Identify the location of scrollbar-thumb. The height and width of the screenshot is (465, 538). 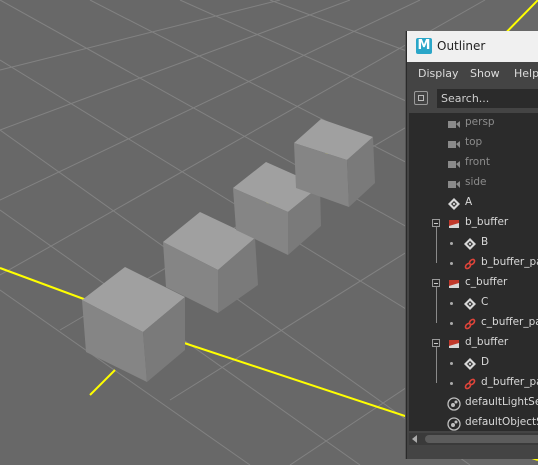
(481, 439).